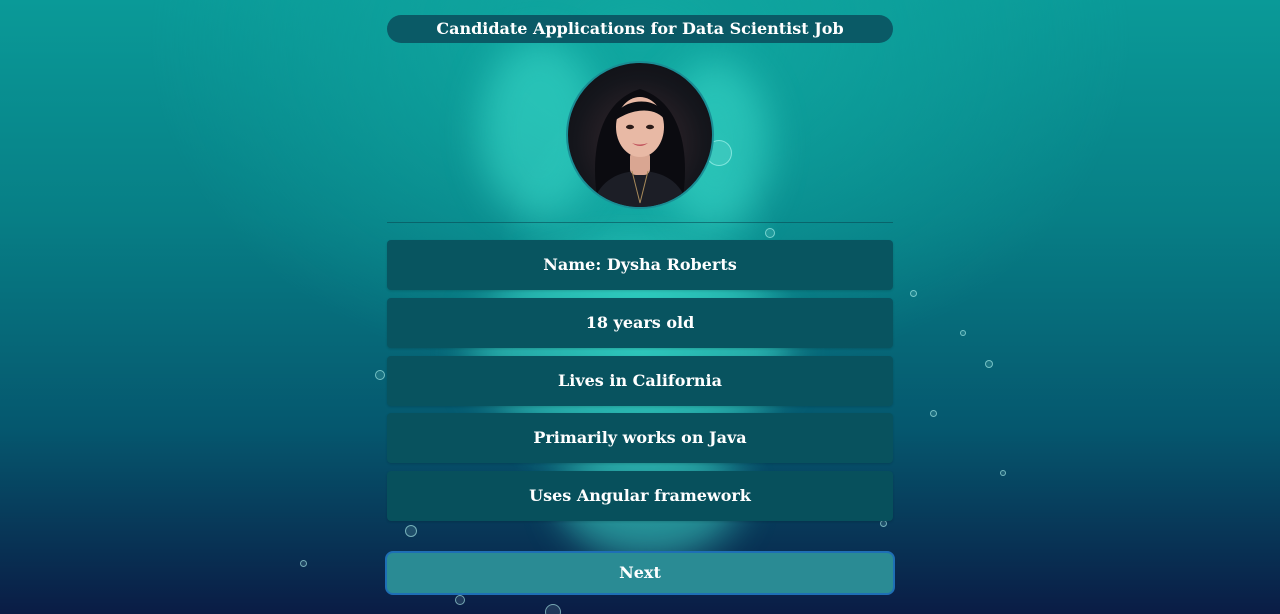 This screenshot has height=614, width=1280. I want to click on candidate-framework: Uses Angular framework, so click(640, 496).